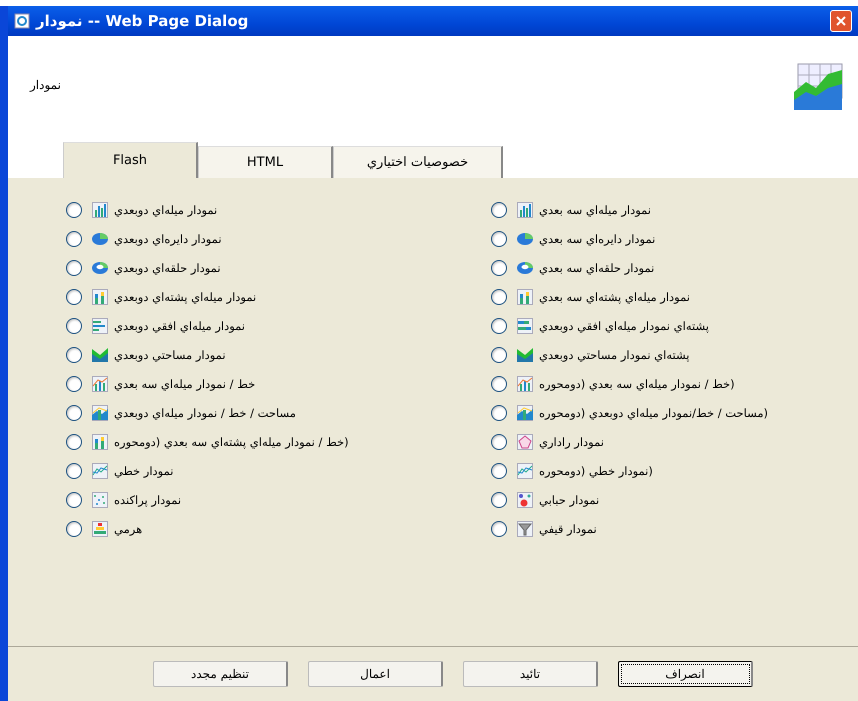 The height and width of the screenshot is (701, 858). I want to click on option-label: نمودار راداري, so click(571, 442).